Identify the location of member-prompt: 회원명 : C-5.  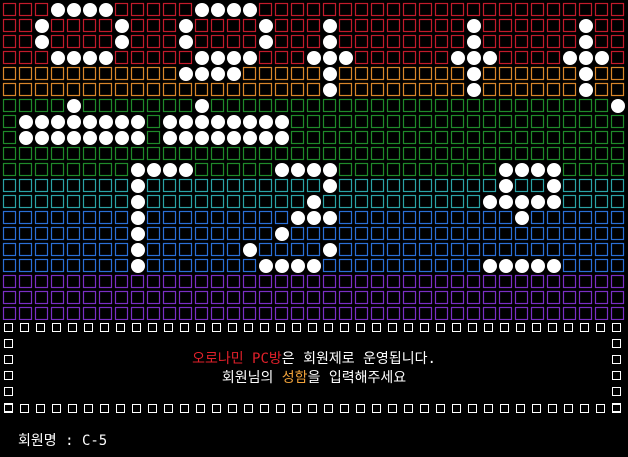
(62, 440).